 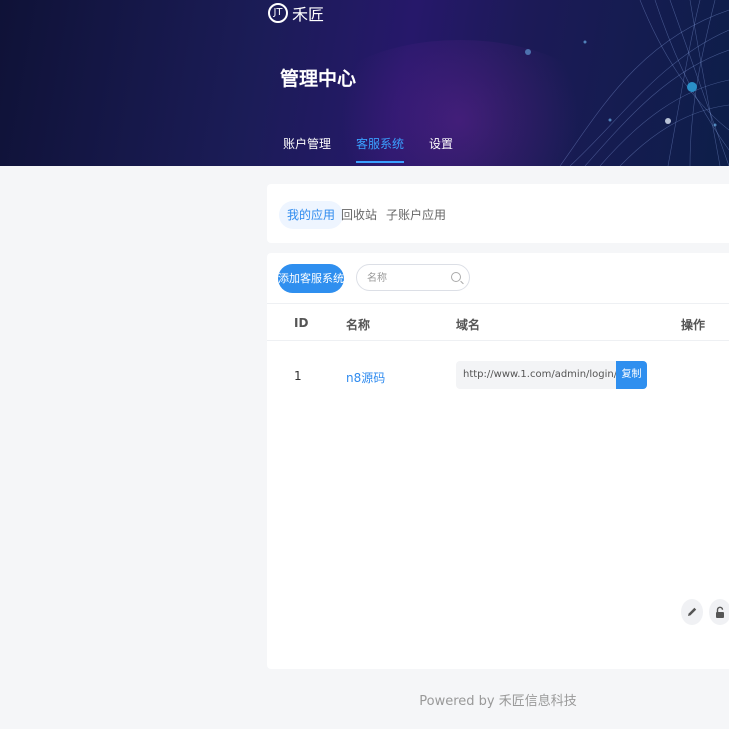 What do you see at coordinates (365, 377) in the screenshot?
I see `row-name-link: n8源码` at bounding box center [365, 377].